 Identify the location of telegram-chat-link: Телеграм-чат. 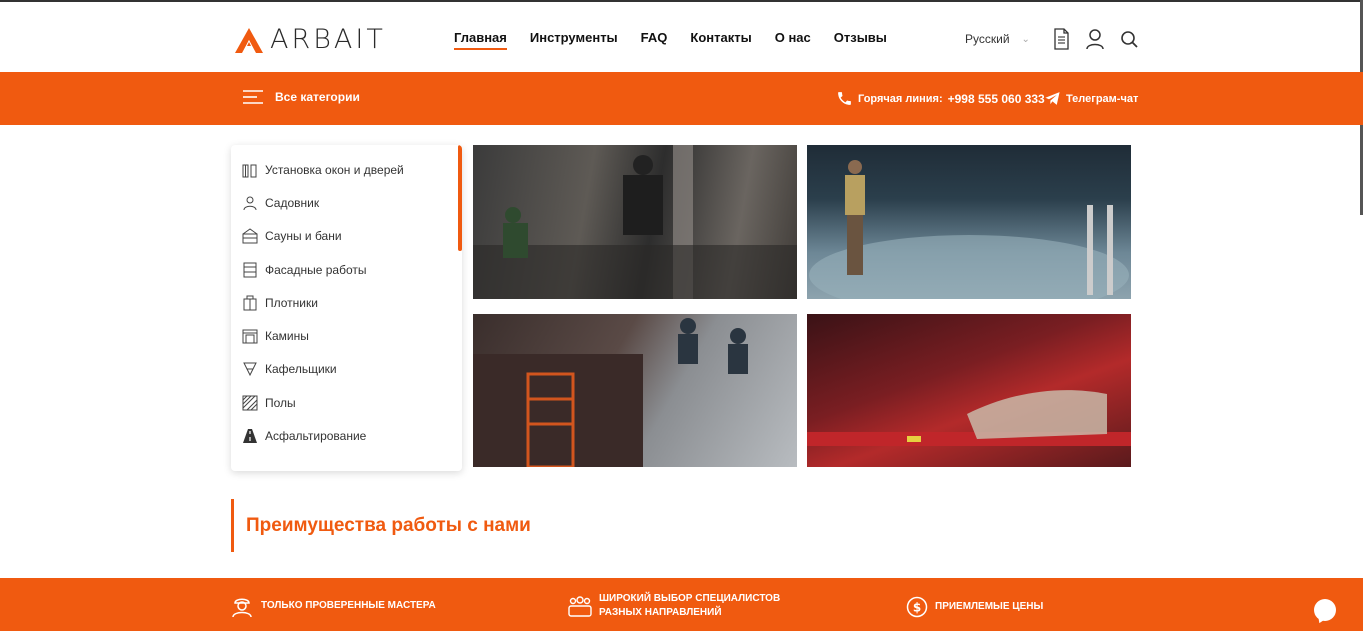
(1091, 98).